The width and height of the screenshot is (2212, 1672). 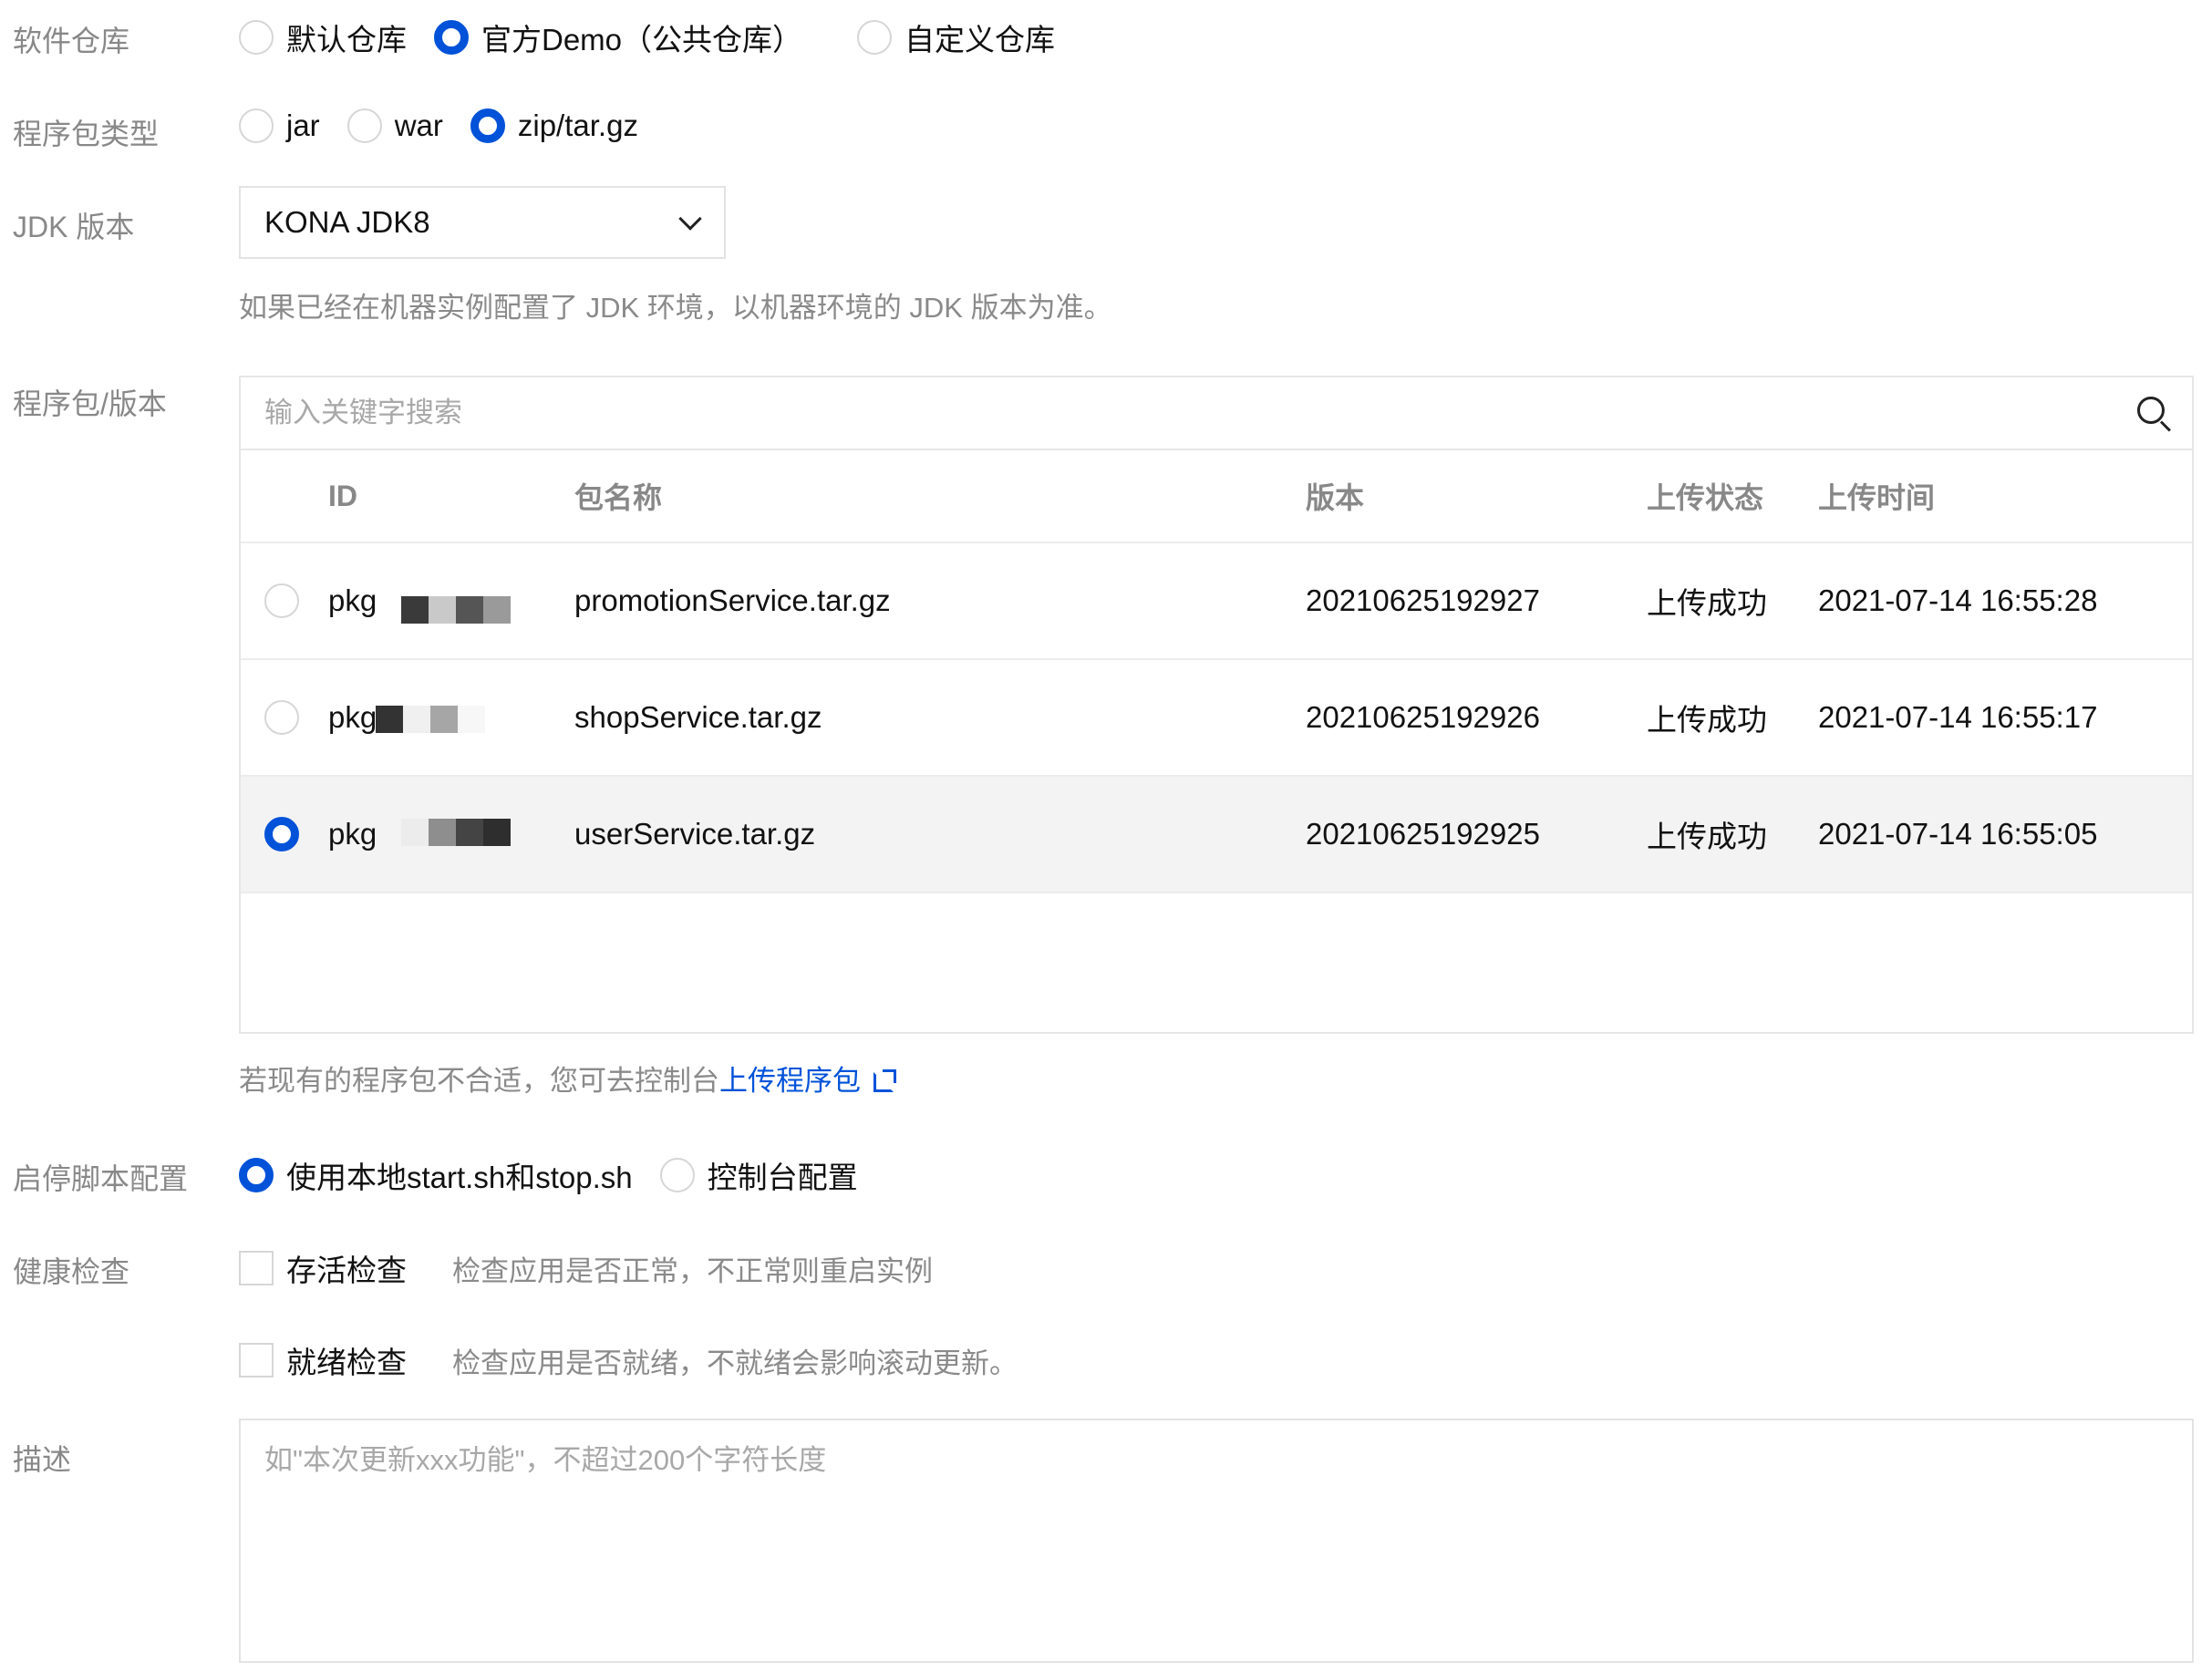 I want to click on radio-label: war, so click(x=418, y=125).